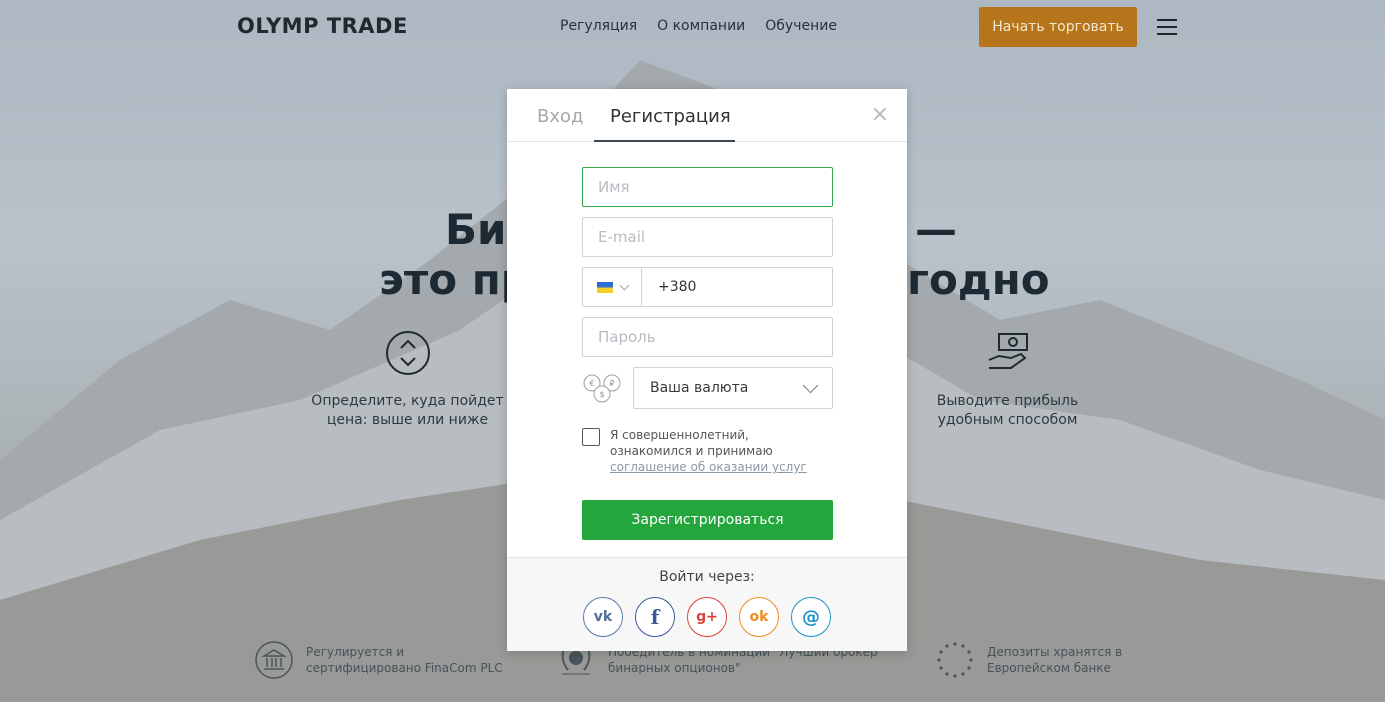 The image size is (1385, 702). I want to click on email-input, so click(707, 237).